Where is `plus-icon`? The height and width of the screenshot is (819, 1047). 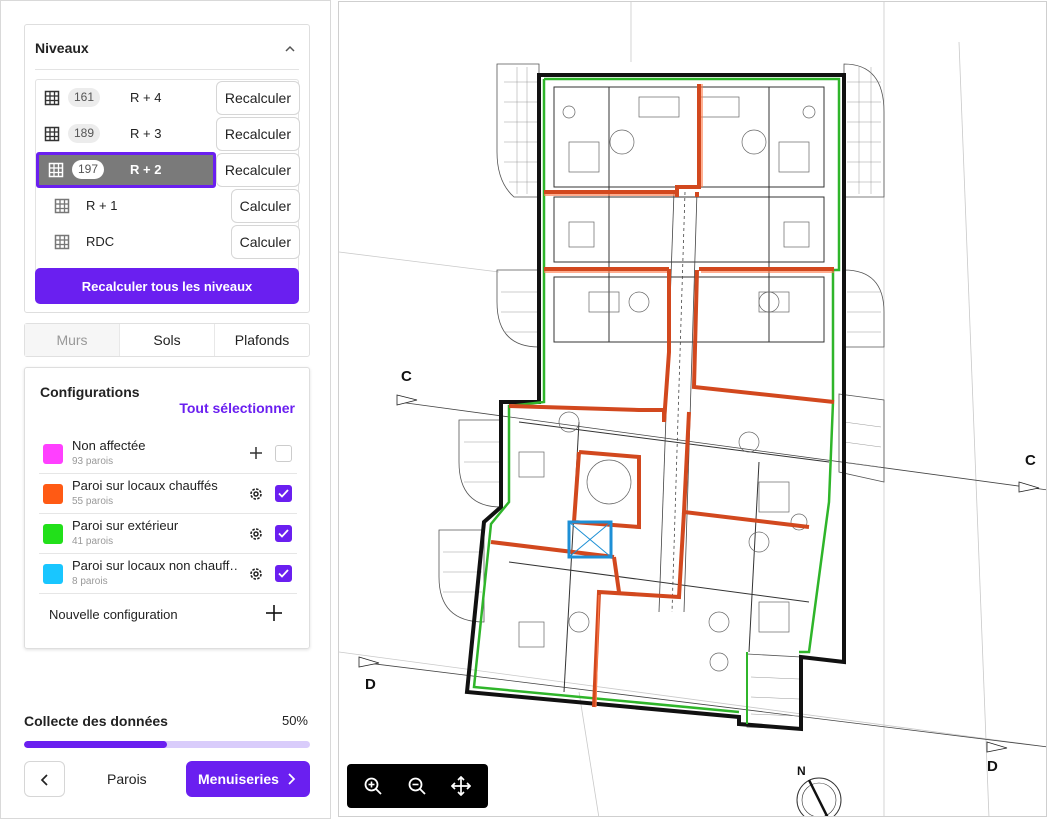
plus-icon is located at coordinates (256, 453).